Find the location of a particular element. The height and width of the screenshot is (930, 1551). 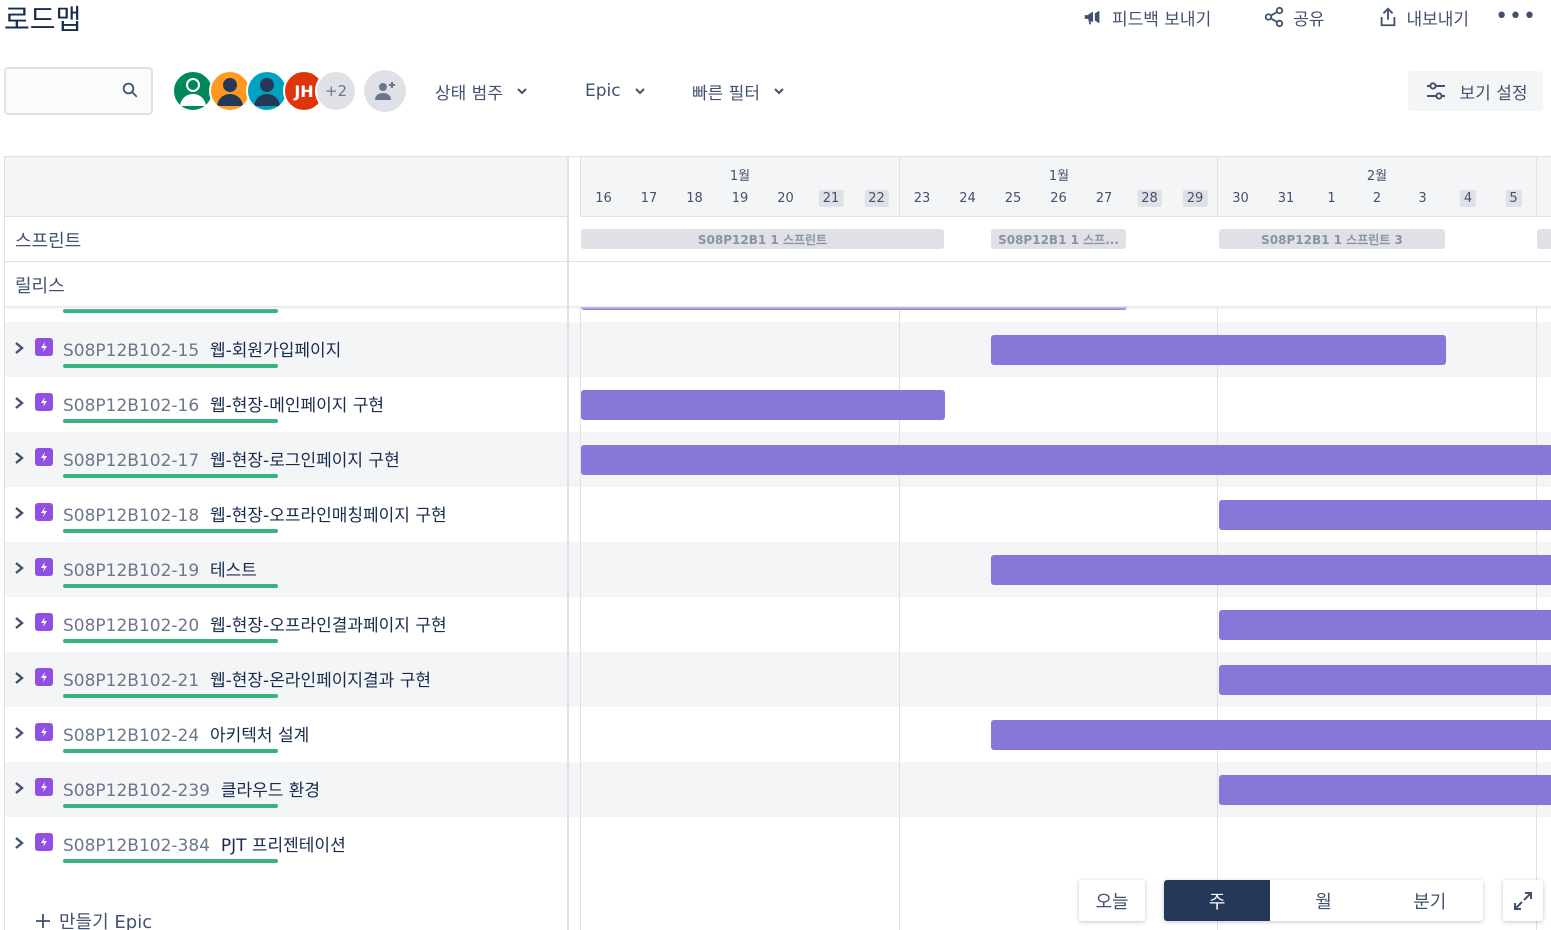

epic-row: S08P12B102-384 PJT 프리젠테이션 is located at coordinates (778, 844).